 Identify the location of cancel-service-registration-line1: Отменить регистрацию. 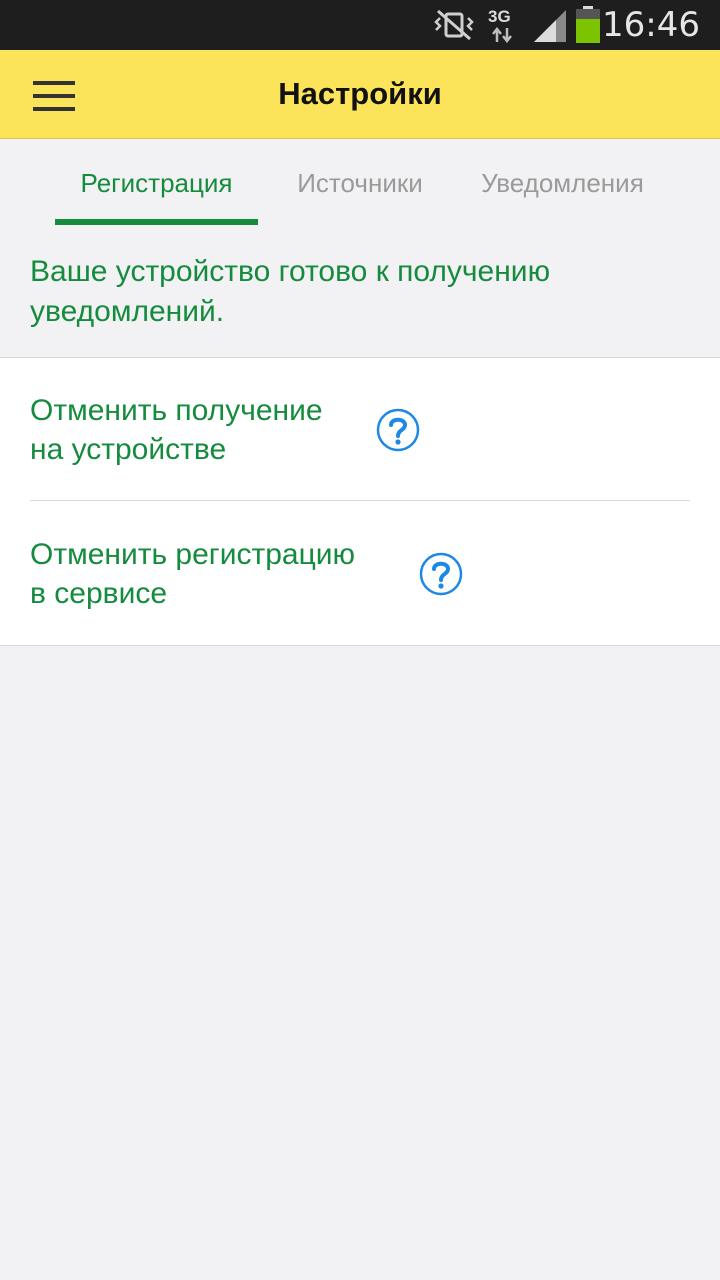
(193, 554).